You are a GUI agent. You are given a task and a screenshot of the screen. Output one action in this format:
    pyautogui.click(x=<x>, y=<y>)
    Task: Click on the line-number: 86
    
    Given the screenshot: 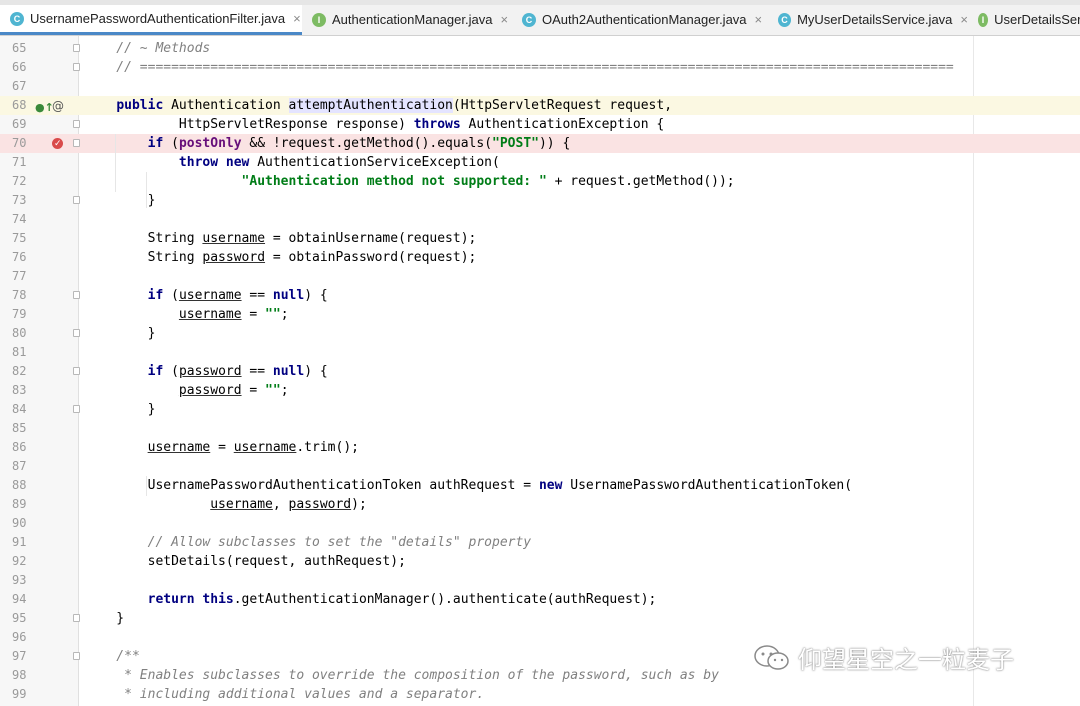 What is the action you would take?
    pyautogui.click(x=19, y=447)
    